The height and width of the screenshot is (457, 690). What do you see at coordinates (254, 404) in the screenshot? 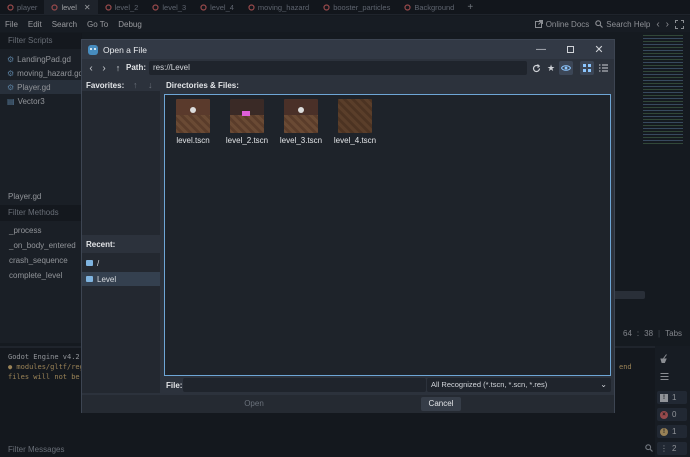
I see `open-button: Open` at bounding box center [254, 404].